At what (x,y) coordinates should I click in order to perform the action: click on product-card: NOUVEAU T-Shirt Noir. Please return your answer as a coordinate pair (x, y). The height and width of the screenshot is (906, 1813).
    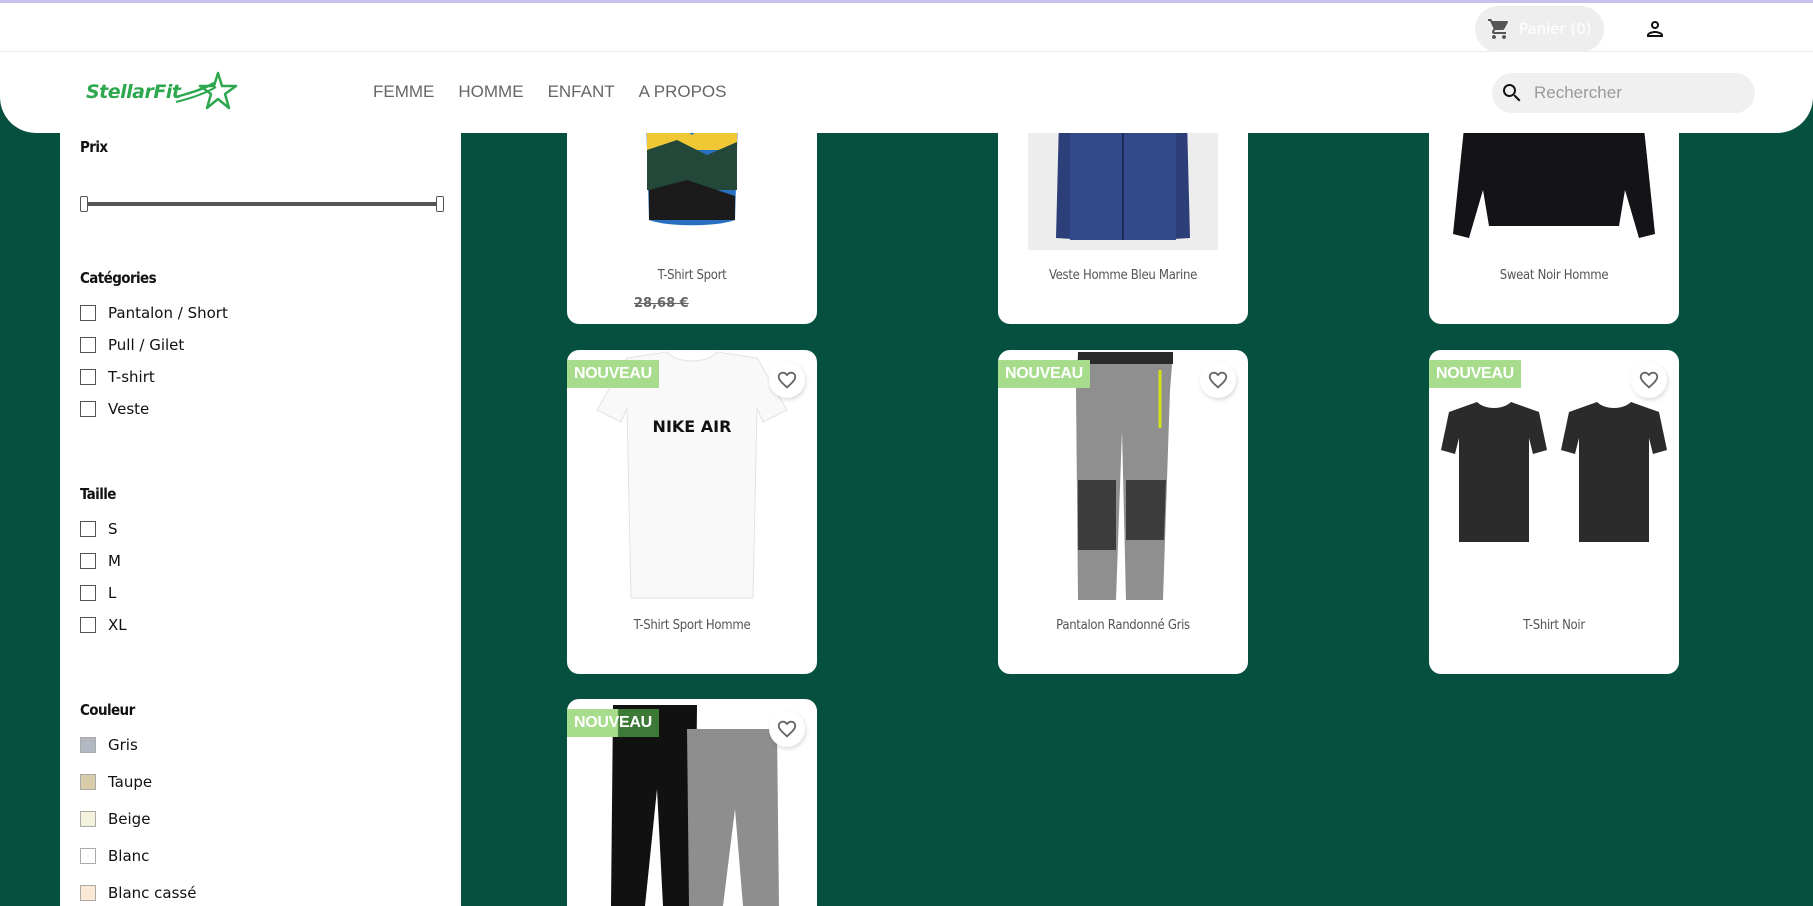
    Looking at the image, I should click on (1554, 512).